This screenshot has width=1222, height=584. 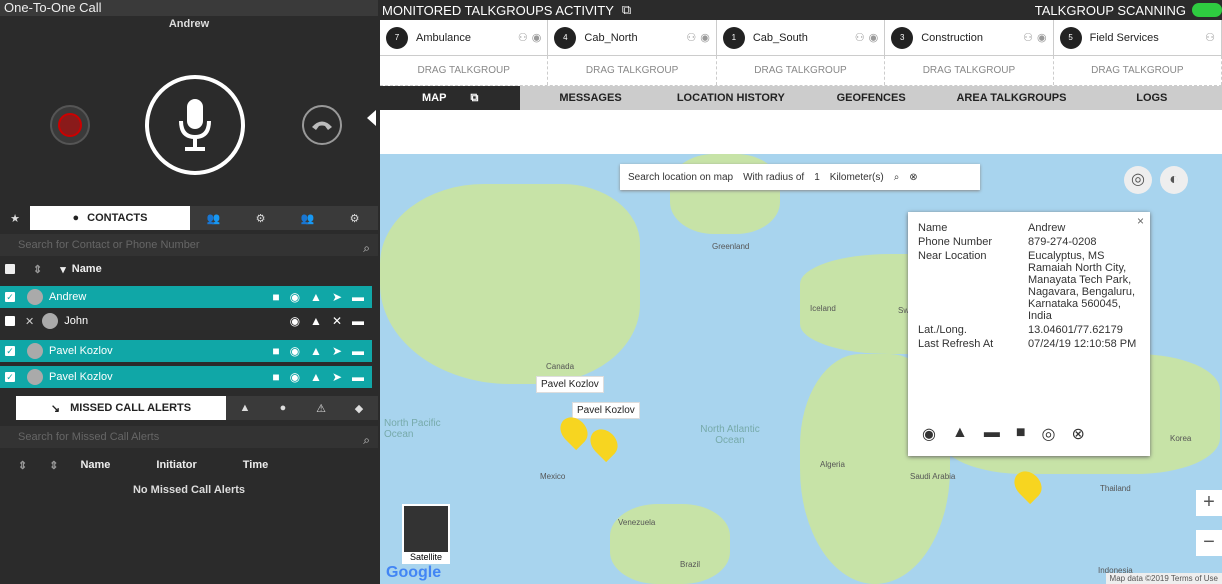 I want to click on contact-row: ✕ John ◉ ▲ ✕ ▬, so click(x=186, y=321).